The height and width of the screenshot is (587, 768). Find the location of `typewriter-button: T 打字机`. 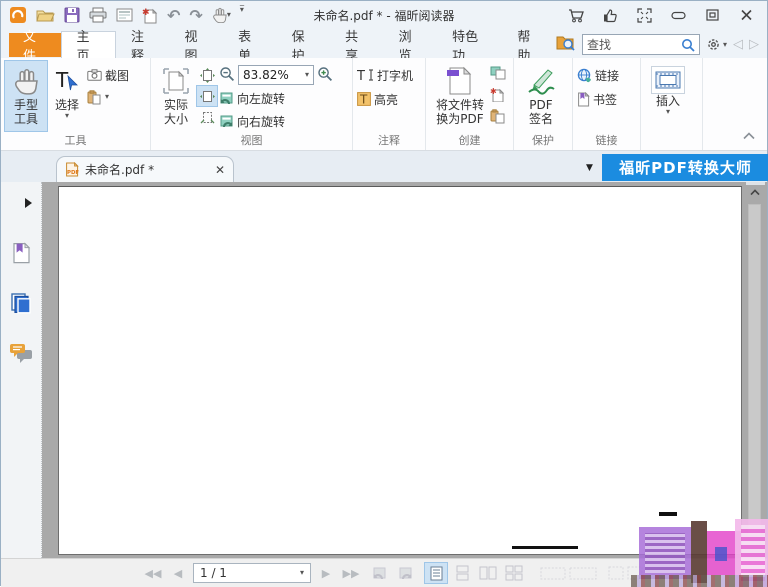

typewriter-button: T 打字机 is located at coordinates (385, 75).